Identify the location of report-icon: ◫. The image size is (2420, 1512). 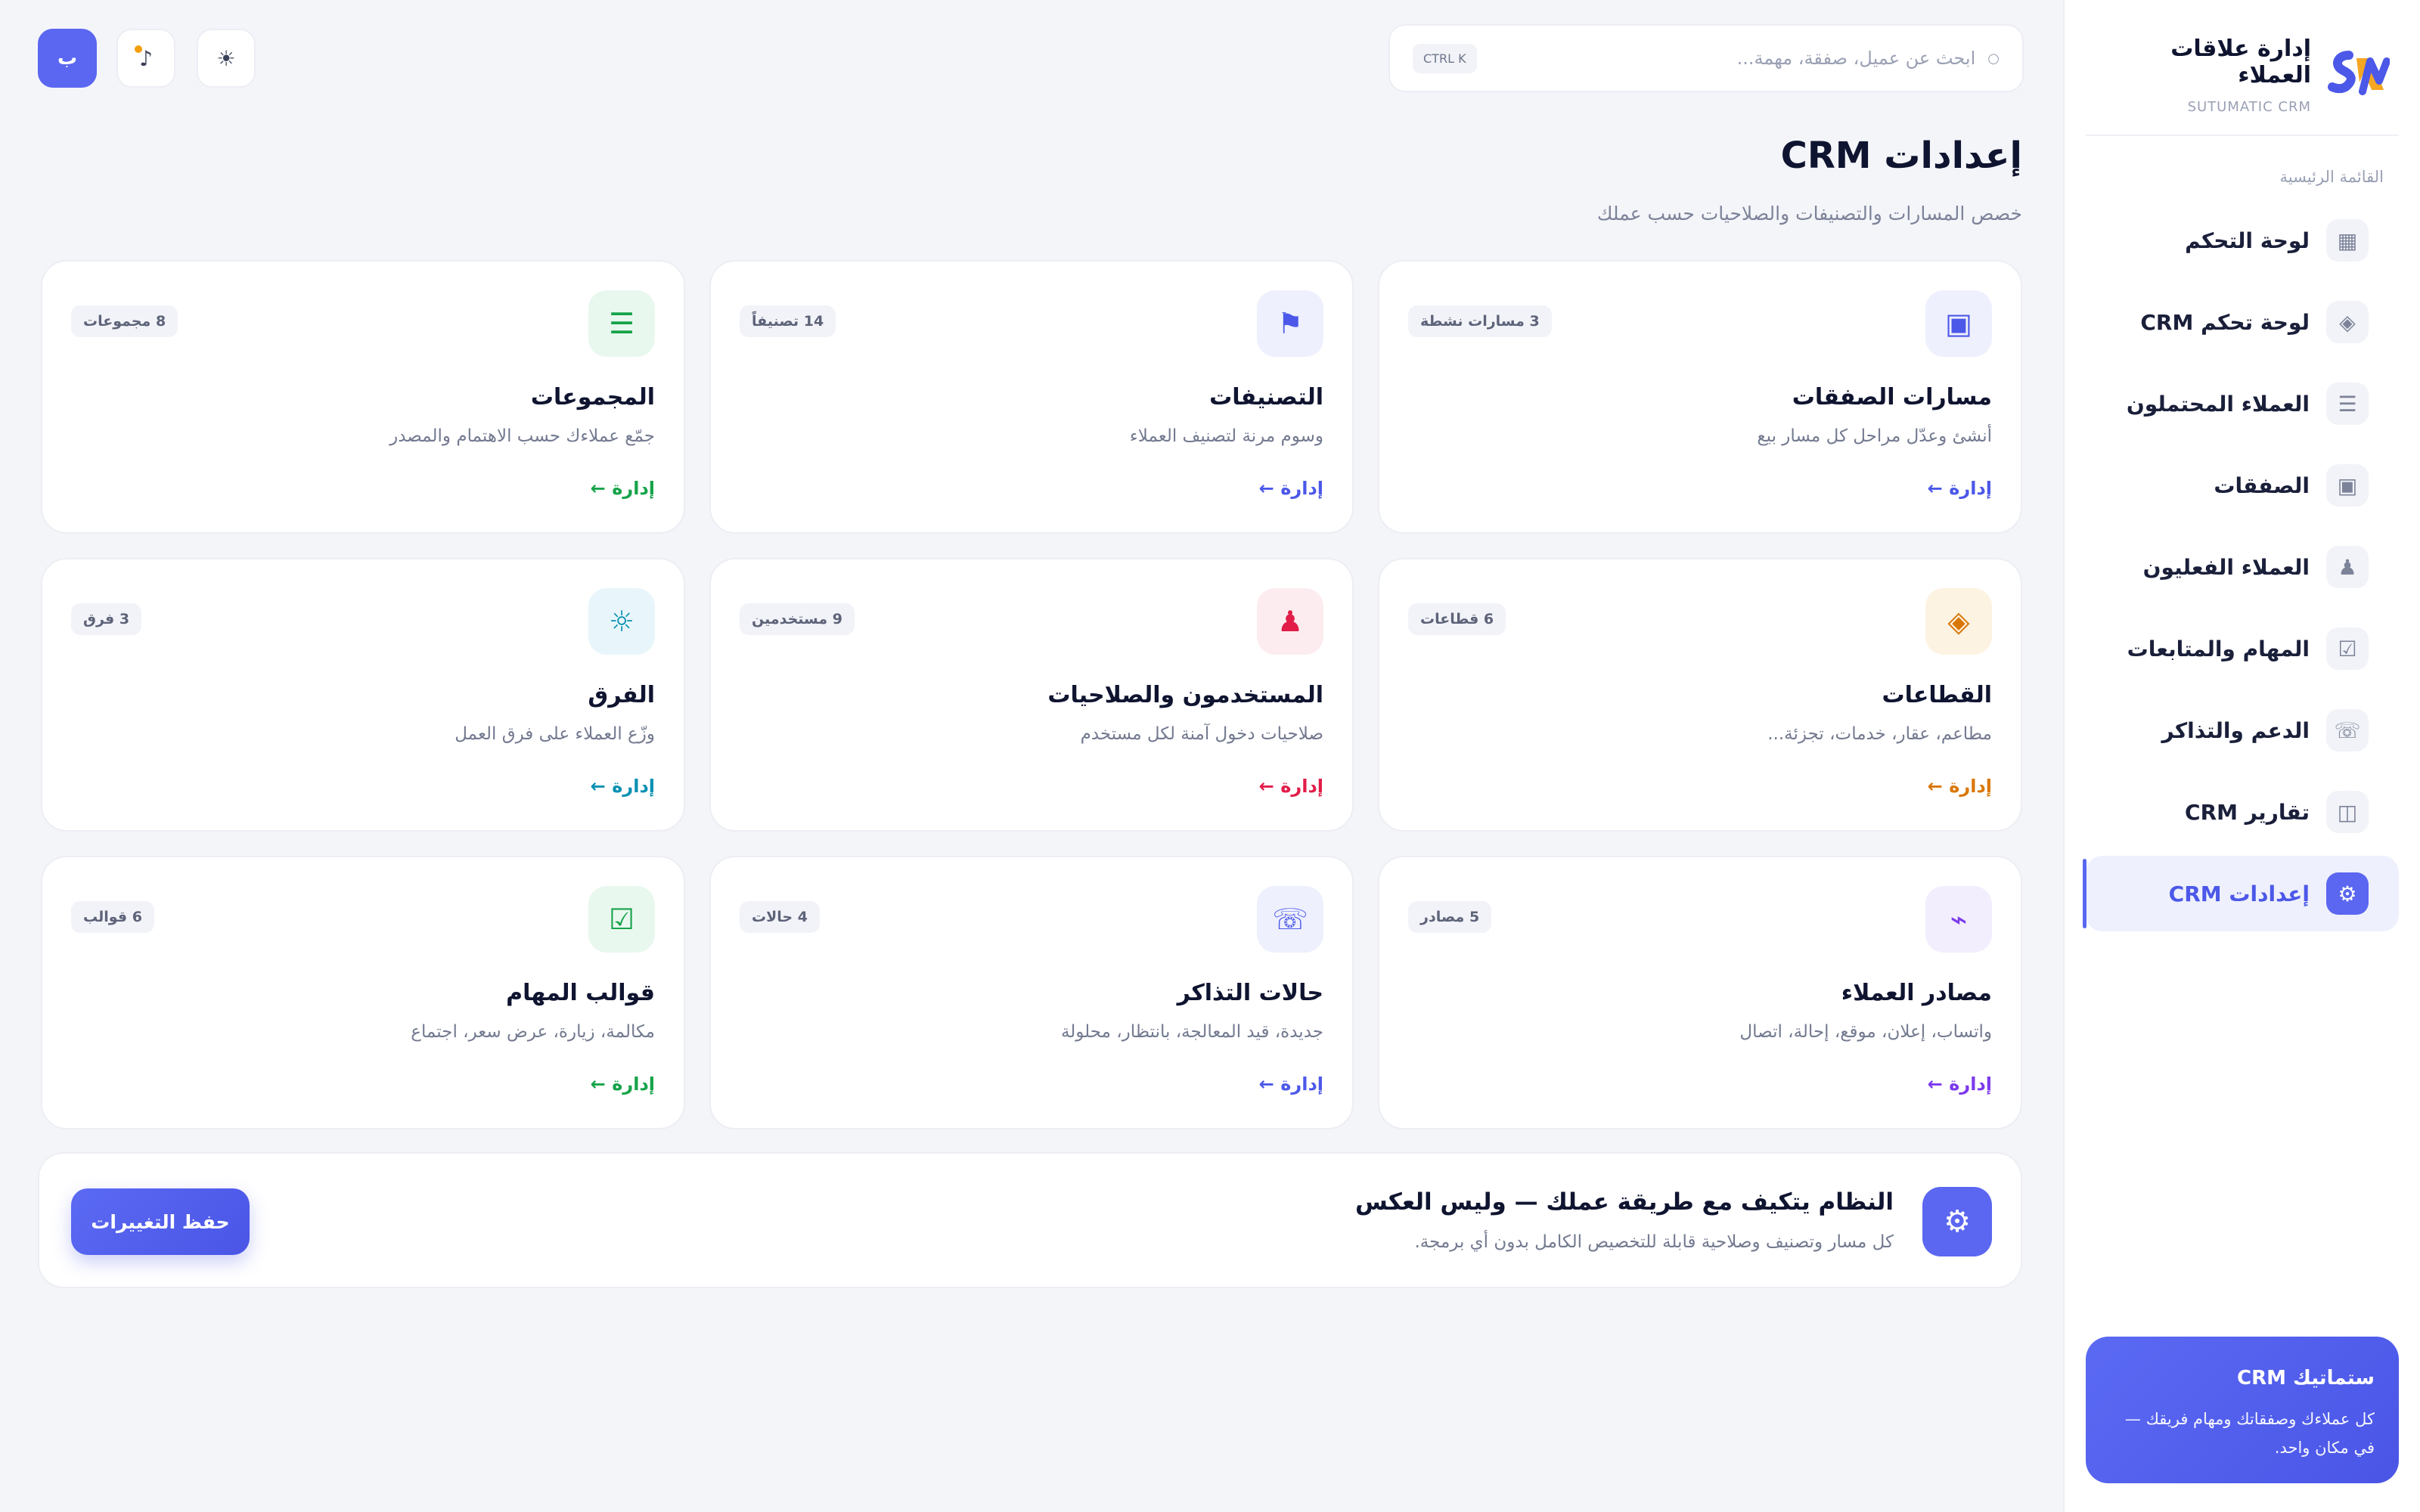
(2347, 812).